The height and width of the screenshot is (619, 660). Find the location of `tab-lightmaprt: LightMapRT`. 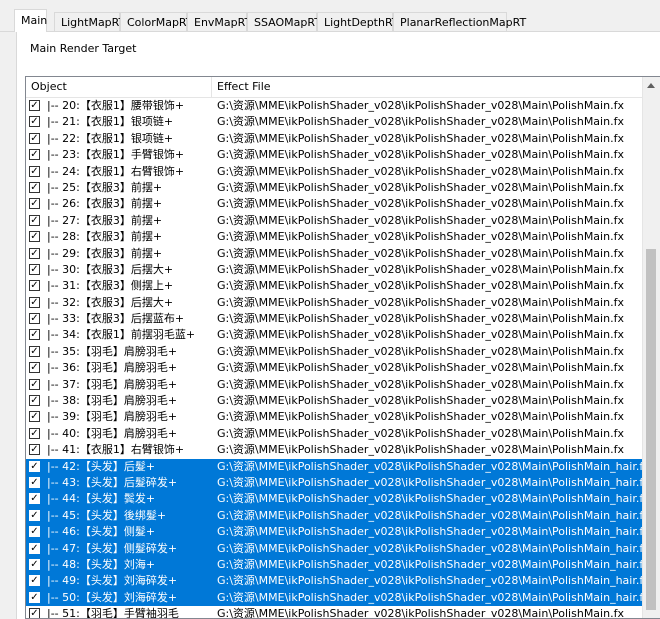

tab-lightmaprt: LightMapRT is located at coordinates (89, 21).